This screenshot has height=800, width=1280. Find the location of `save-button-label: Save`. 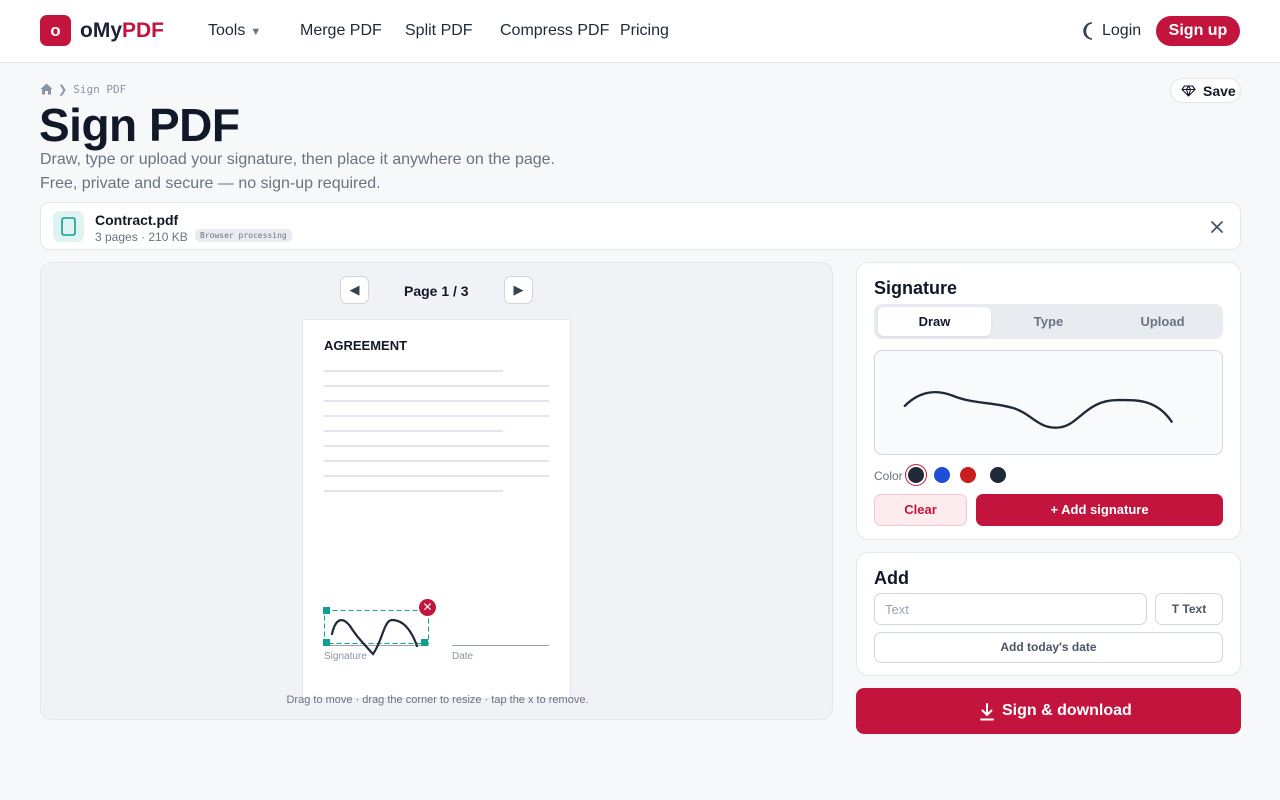

save-button-label: Save is located at coordinates (1219, 91).